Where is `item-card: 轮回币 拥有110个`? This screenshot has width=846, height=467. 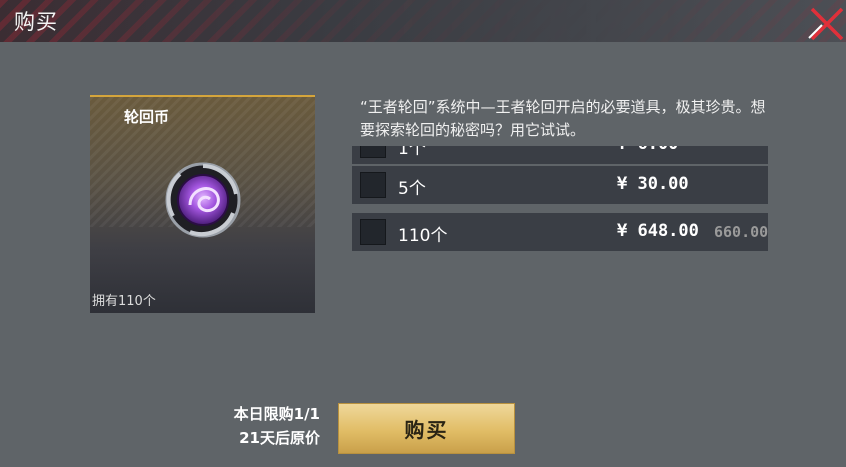
item-card: 轮回币 拥有110个 is located at coordinates (202, 204).